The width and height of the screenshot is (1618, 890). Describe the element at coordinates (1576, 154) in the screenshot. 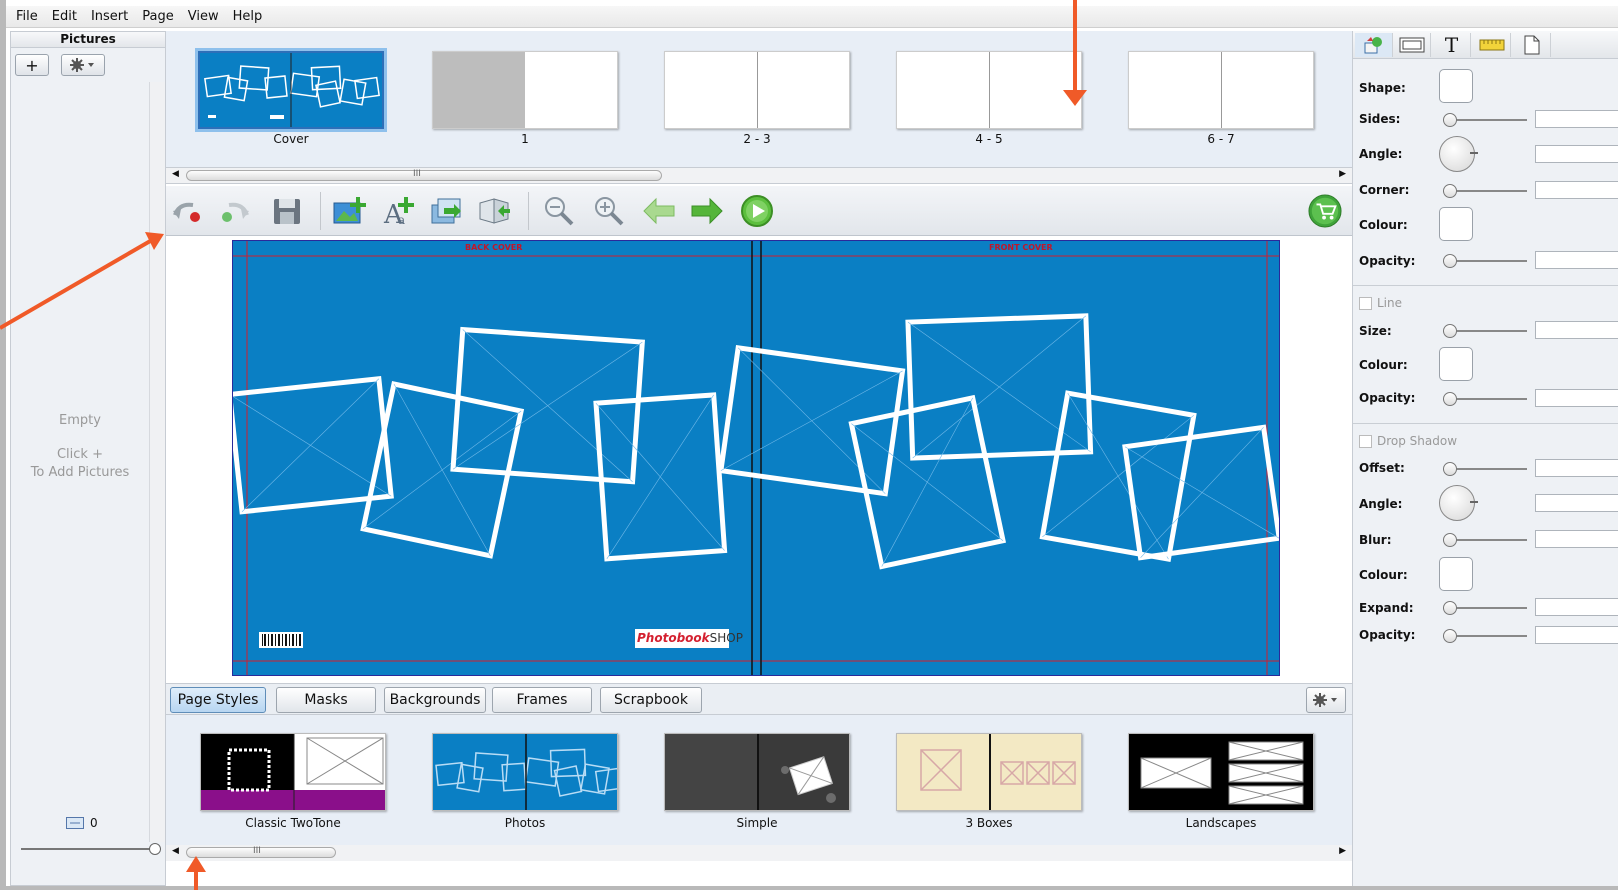

I see `angle-input` at that location.